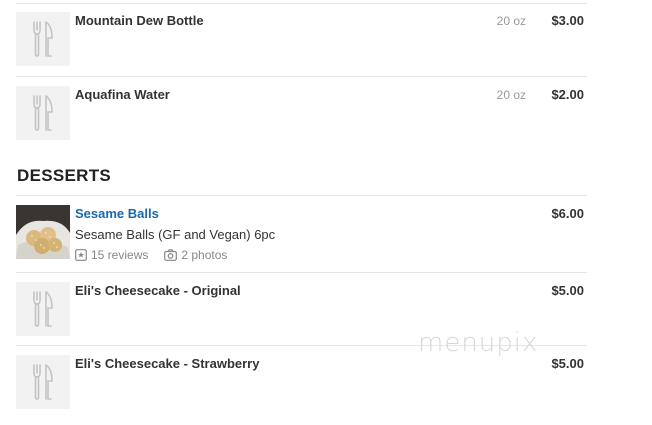 The width and height of the screenshot is (652, 425). I want to click on item-name: Mountain Dew Bottle, so click(139, 20).